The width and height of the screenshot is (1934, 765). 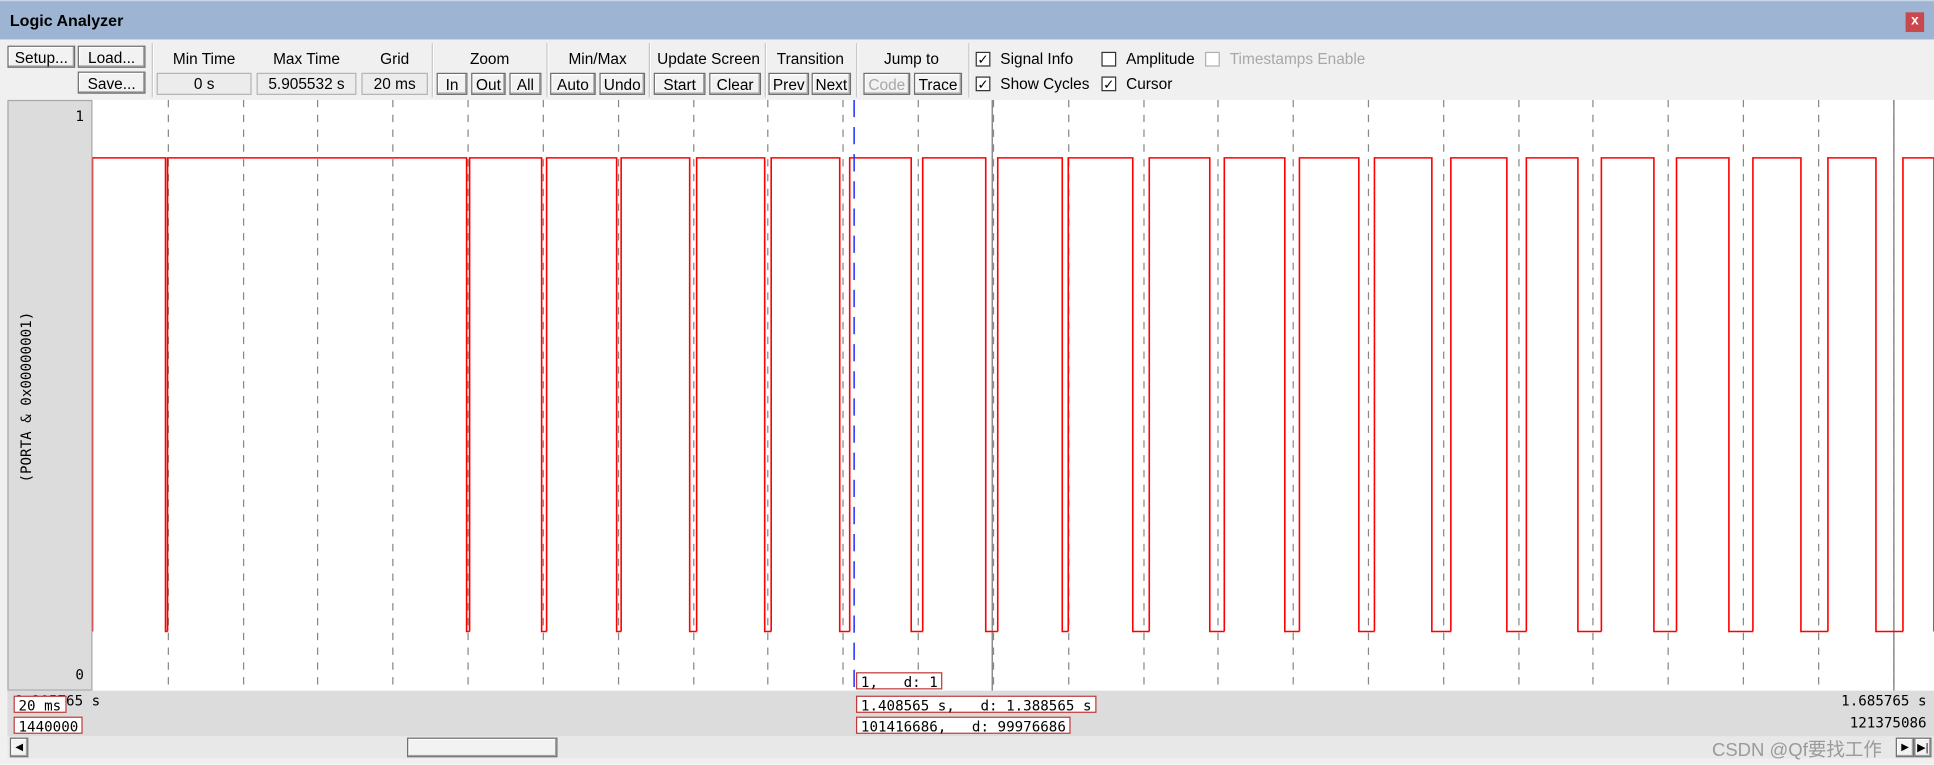 I want to click on undo-button: Undo, so click(x=622, y=83).